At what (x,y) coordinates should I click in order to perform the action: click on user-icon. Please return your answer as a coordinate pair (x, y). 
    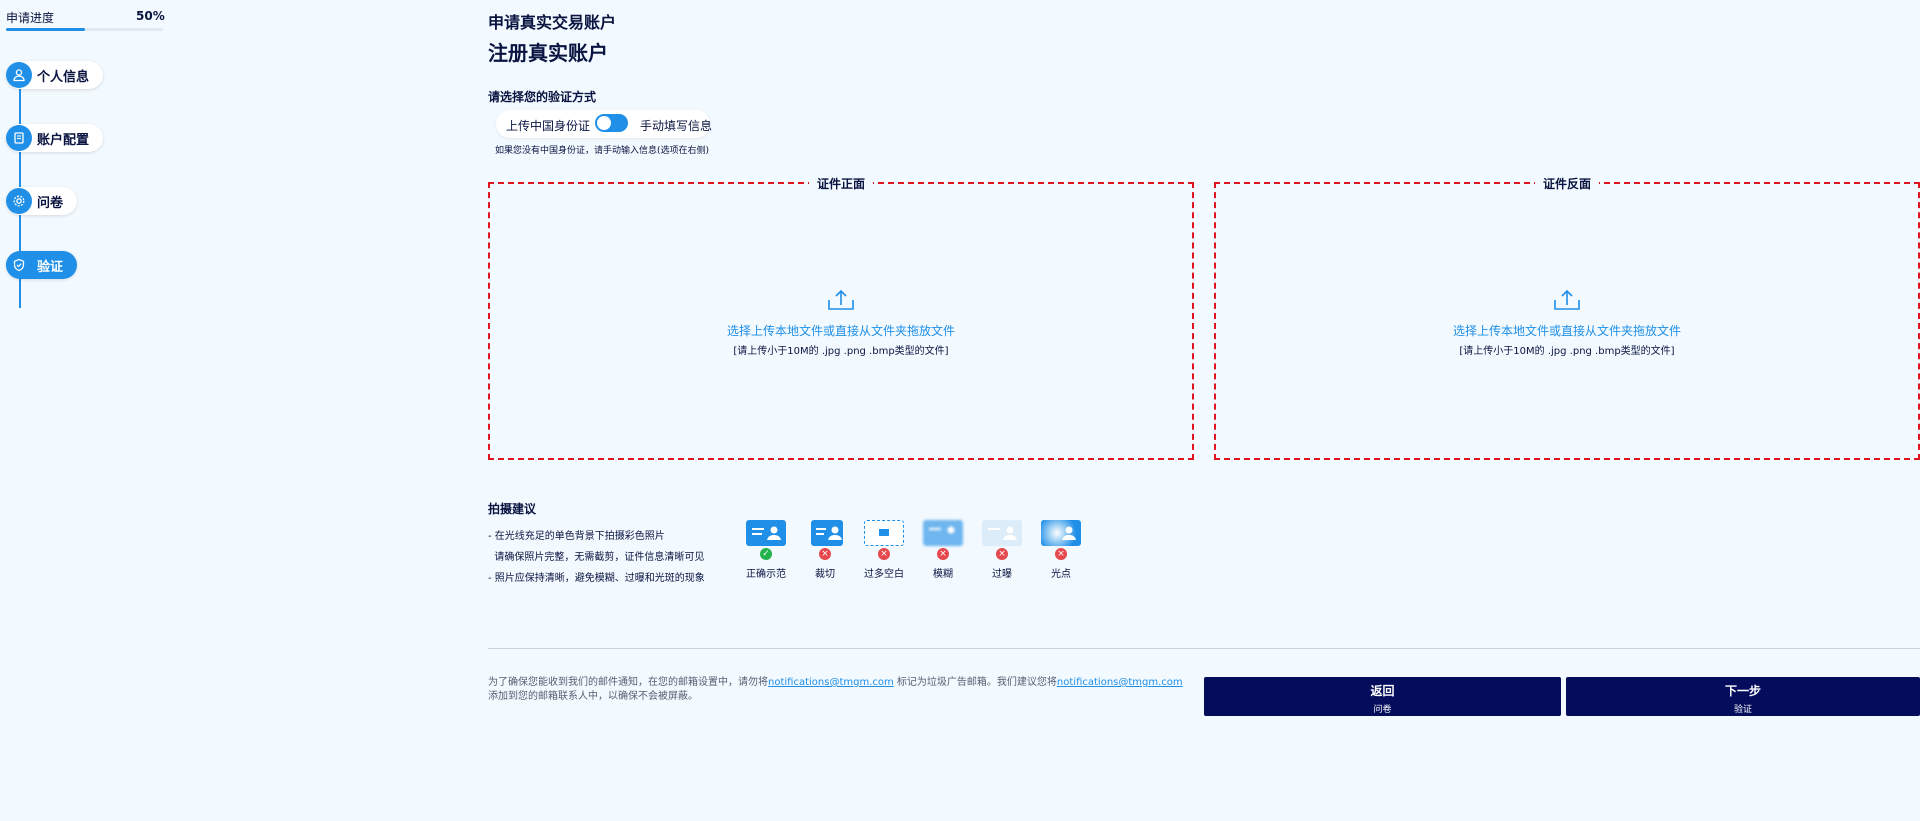
    Looking at the image, I should click on (19, 75).